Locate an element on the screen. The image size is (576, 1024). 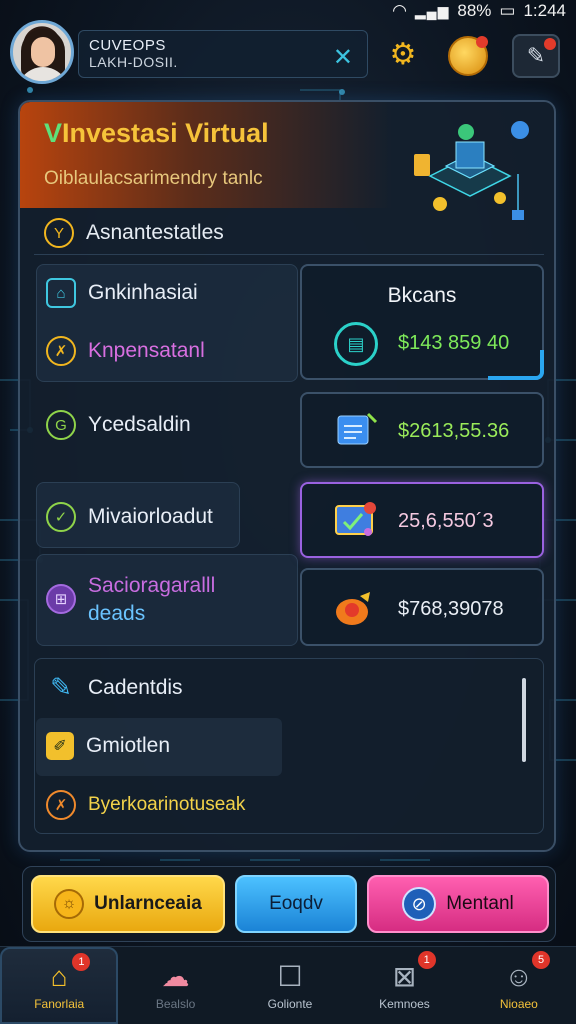
nav-item-content: ☐ Golionte is located at coordinates (290, 985).